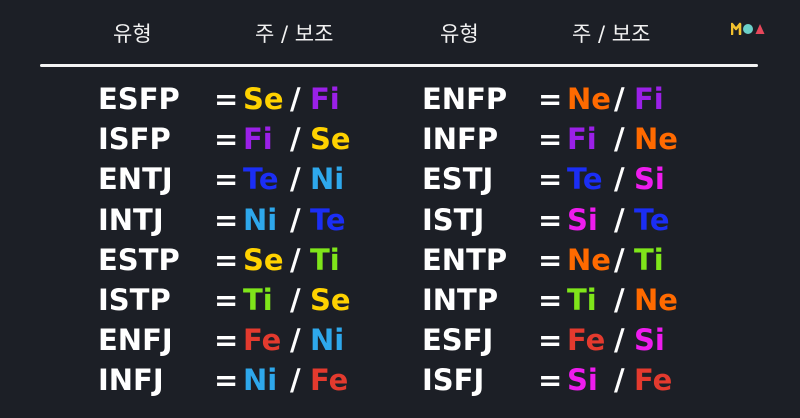 The height and width of the screenshot is (418, 800). I want to click on header-right-function: 주 / 보조, so click(611, 34).